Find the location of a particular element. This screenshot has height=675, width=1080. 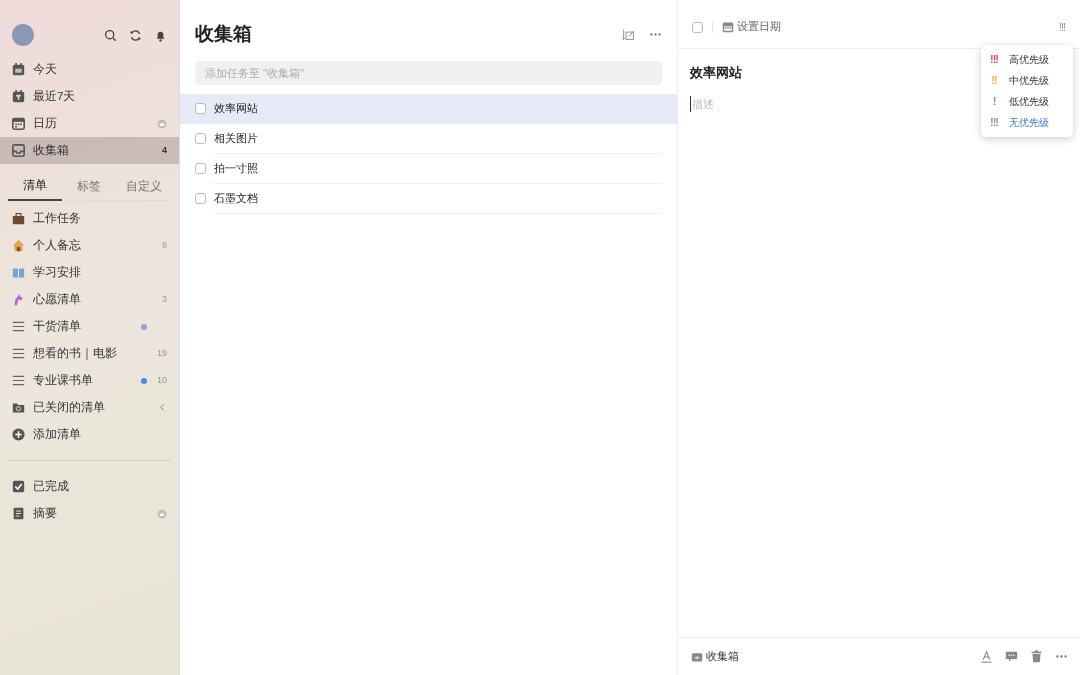

search-icon is located at coordinates (110, 35).